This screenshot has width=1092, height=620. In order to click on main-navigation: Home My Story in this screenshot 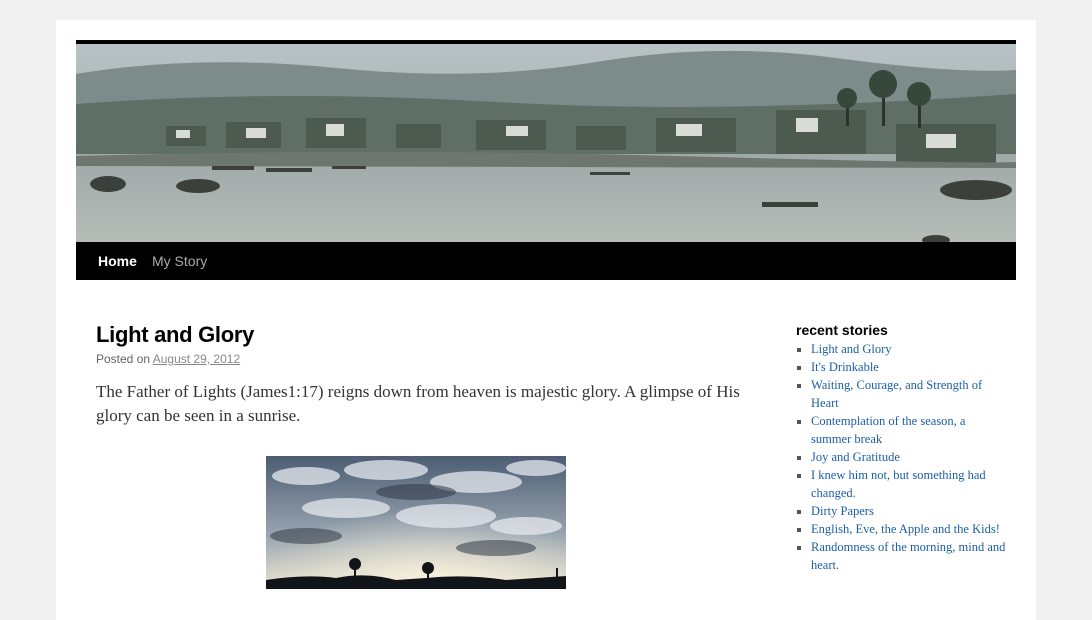, I will do `click(546, 261)`.